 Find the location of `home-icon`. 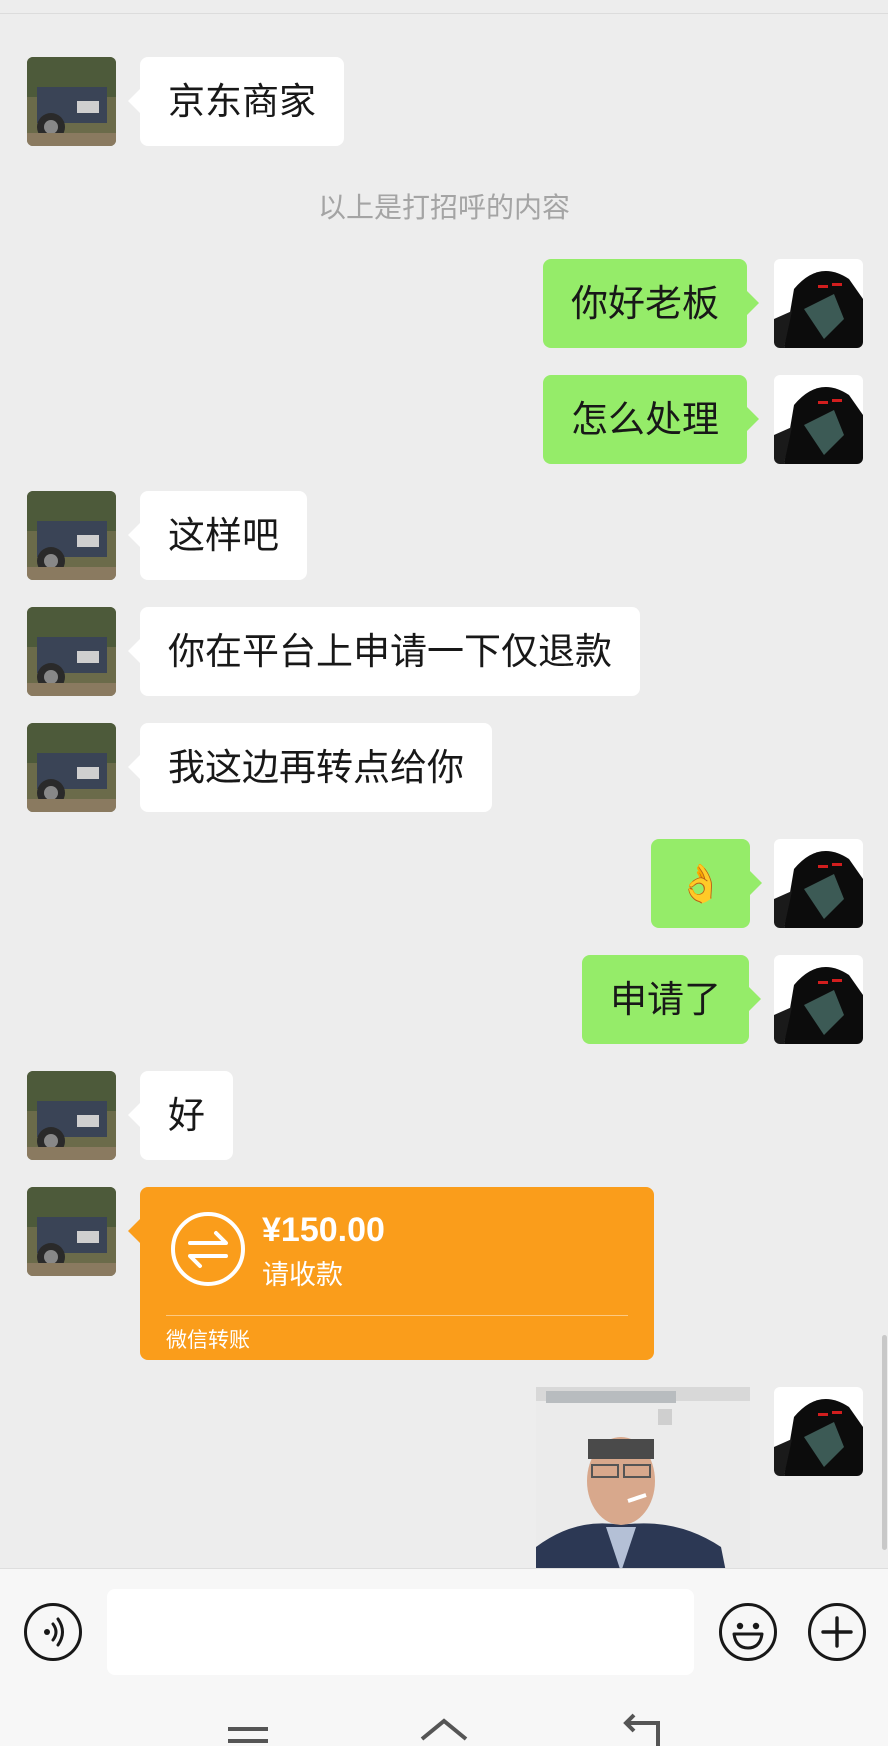

home-icon is located at coordinates (444, 1721).